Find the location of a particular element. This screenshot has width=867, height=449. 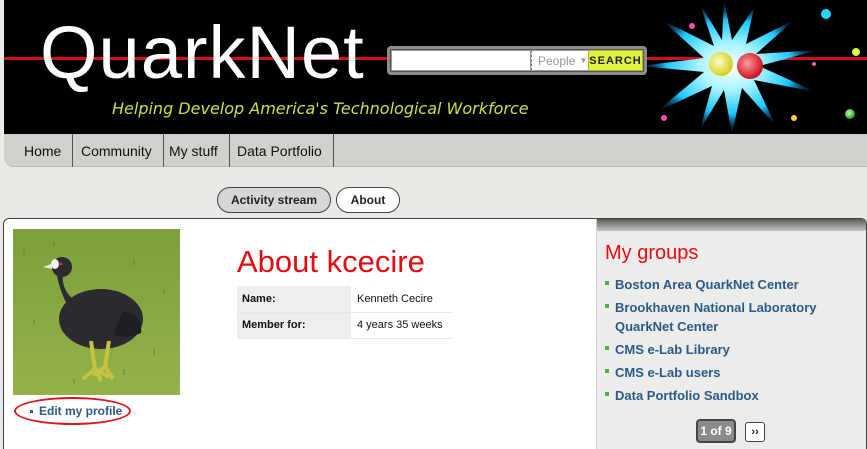

group-link: Data Portfolio Sandbox is located at coordinates (687, 395).